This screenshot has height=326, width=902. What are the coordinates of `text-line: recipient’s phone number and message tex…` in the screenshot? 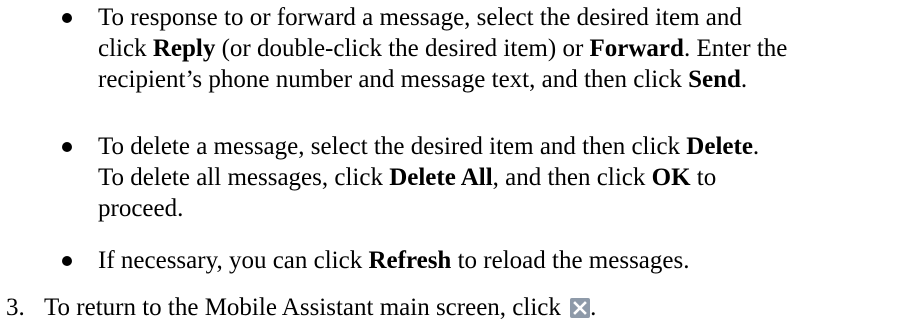 It's located at (423, 79).